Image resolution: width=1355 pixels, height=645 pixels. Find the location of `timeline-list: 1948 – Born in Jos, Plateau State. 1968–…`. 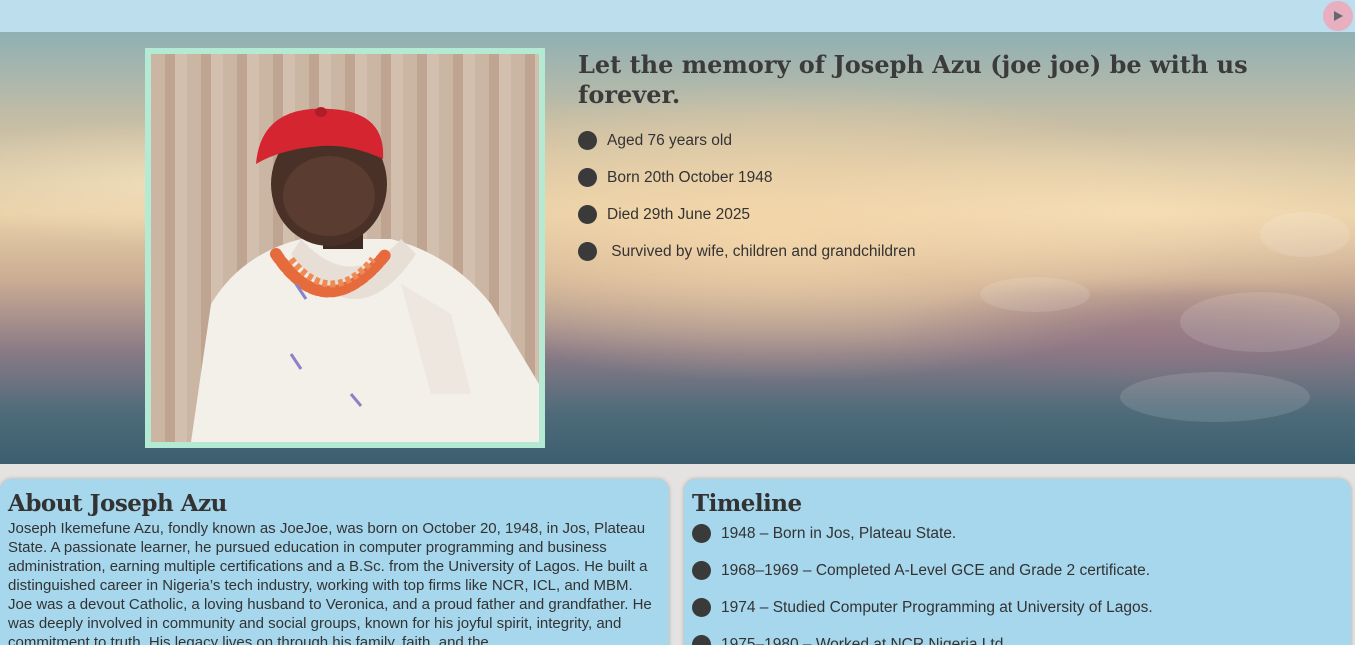

timeline-list: 1948 – Born in Jos, Plateau State. 1968–… is located at coordinates (1017, 580).